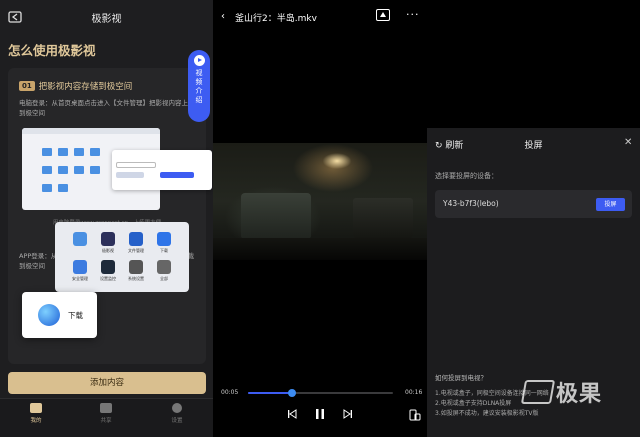 This screenshot has height=437, width=640. What do you see at coordinates (199, 100) in the screenshot?
I see `video-tab-char: 绍` at bounding box center [199, 100].